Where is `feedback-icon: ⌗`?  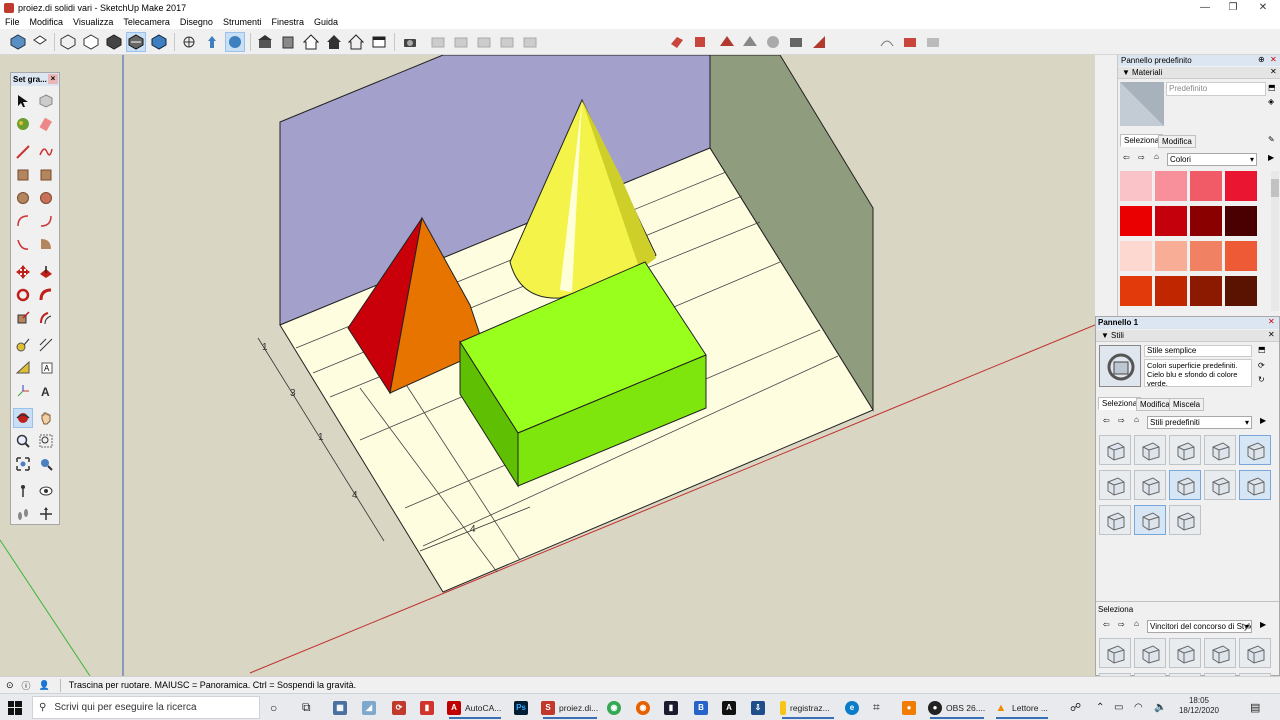
feedback-icon: ⌗ is located at coordinates (876, 707).